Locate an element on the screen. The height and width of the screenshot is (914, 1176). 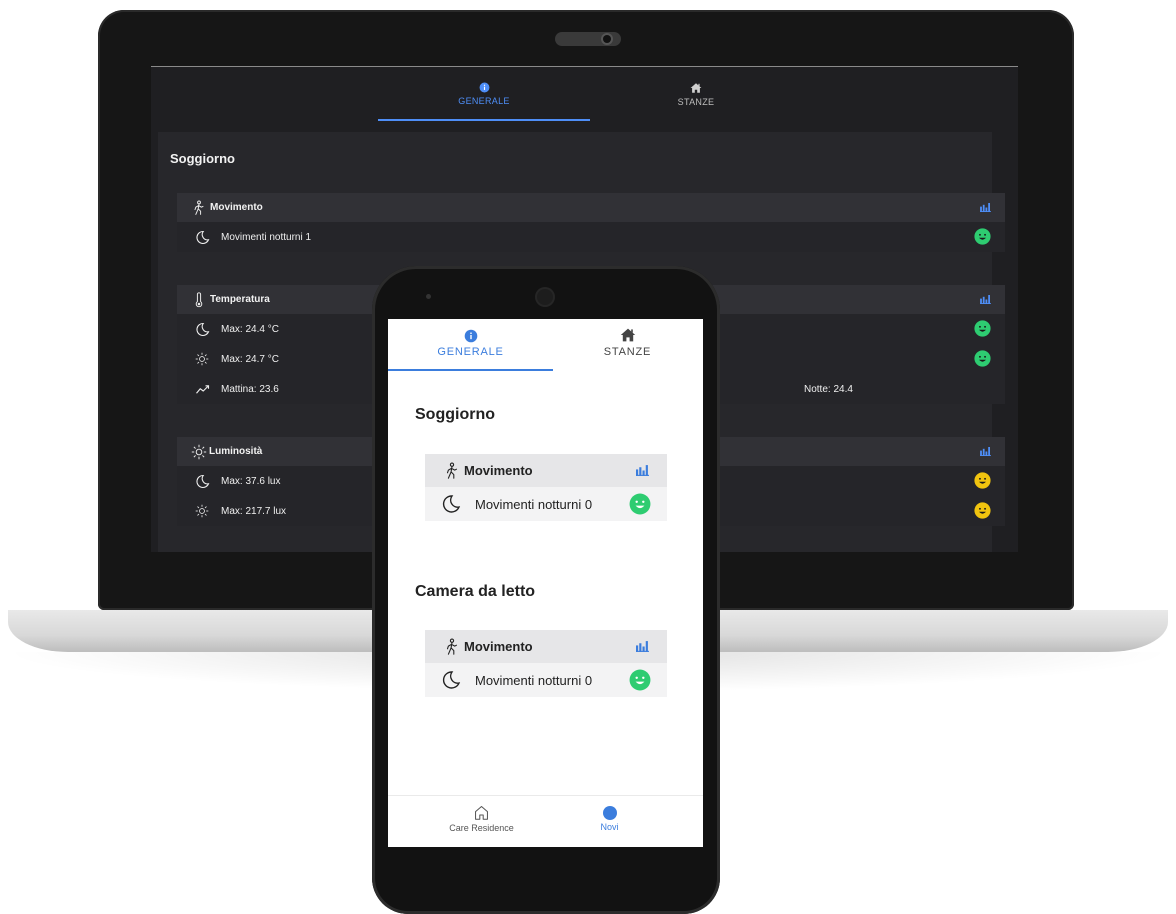
row-text: Movimenti notturni 1 is located at coordinates (266, 237).